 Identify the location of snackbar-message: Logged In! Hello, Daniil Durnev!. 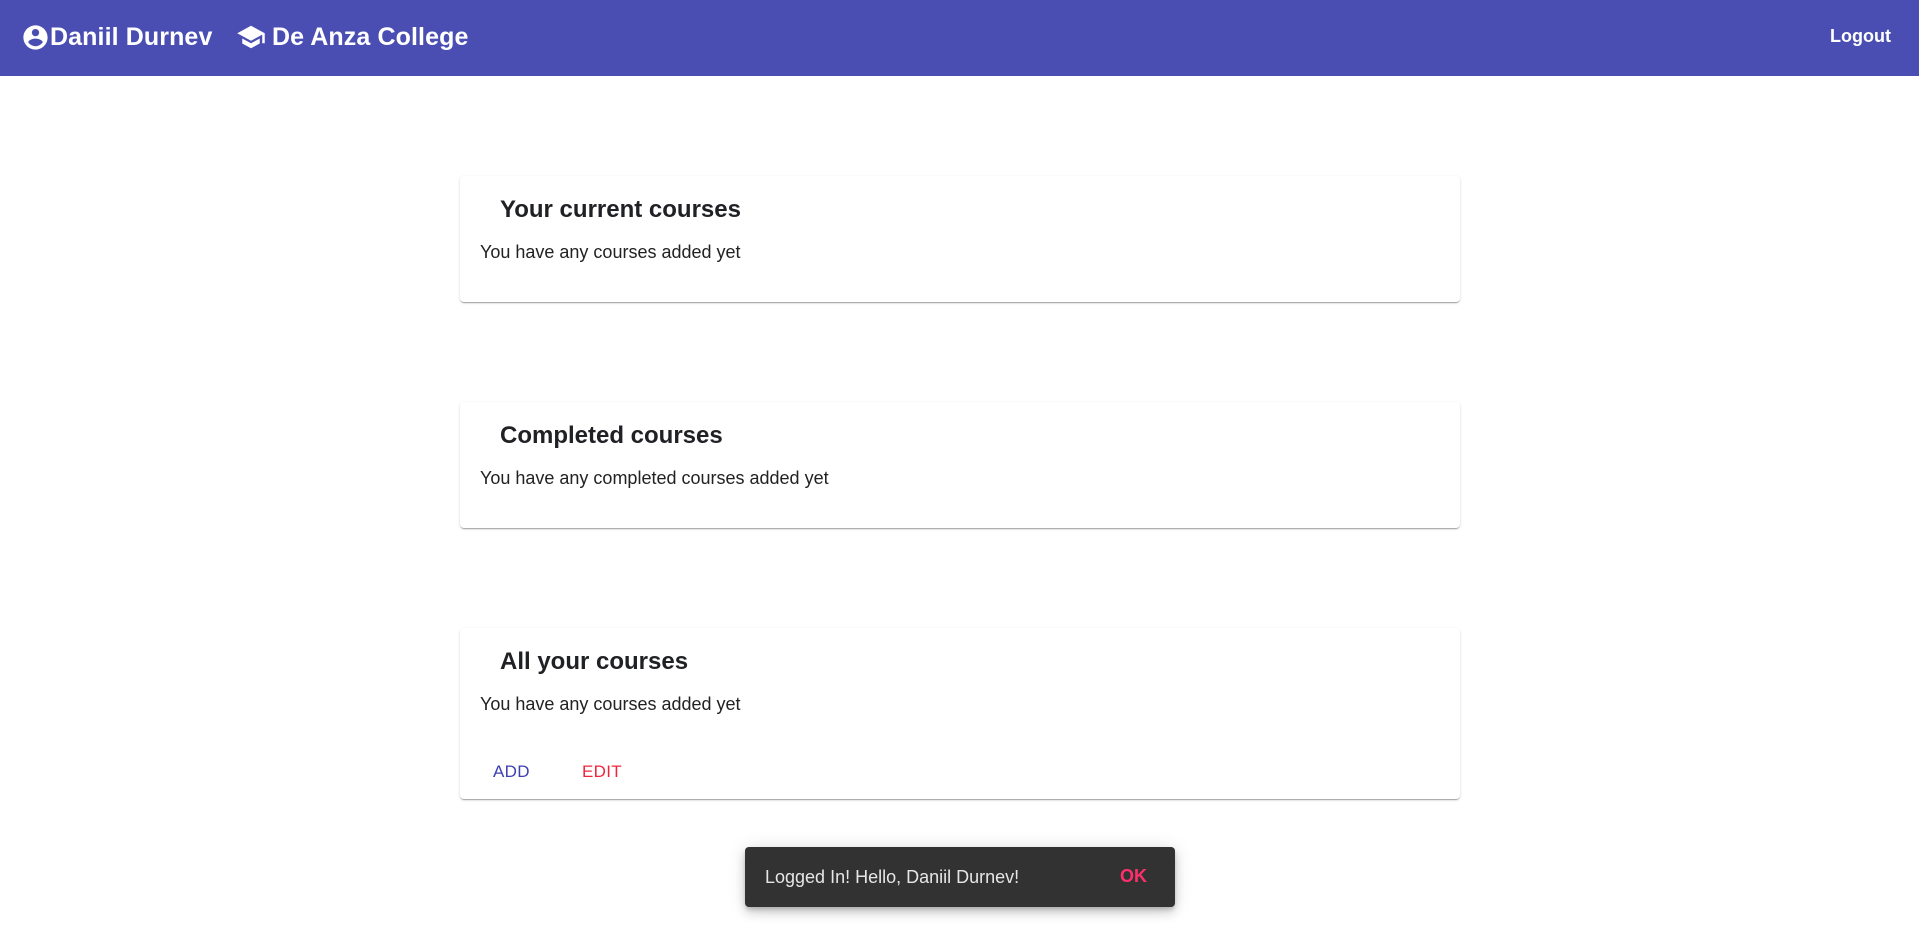
(892, 877).